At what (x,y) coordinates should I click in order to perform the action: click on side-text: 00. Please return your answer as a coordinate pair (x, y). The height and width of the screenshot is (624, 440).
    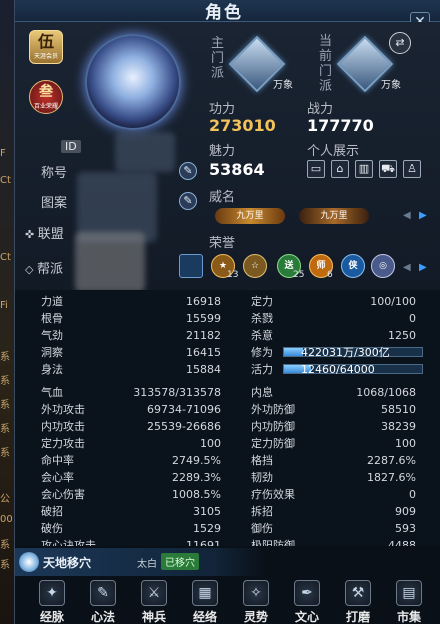
    Looking at the image, I should click on (6, 519).